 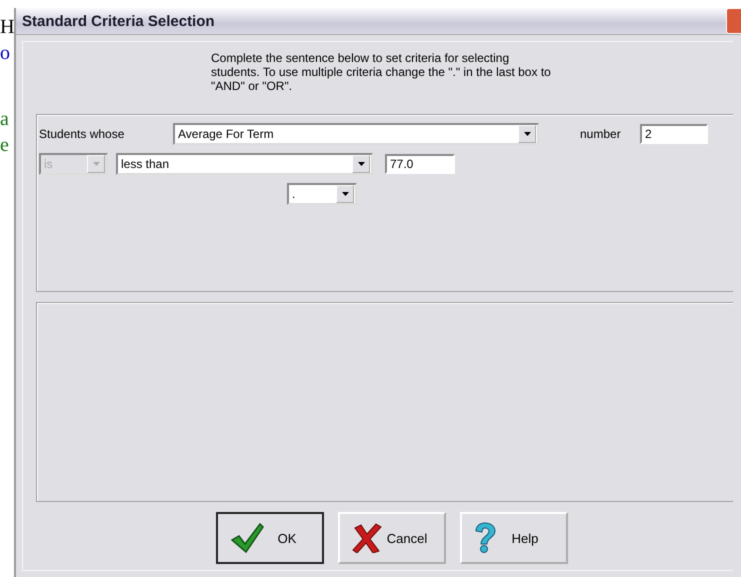 What do you see at coordinates (7, 27) in the screenshot?
I see `background-text: H` at bounding box center [7, 27].